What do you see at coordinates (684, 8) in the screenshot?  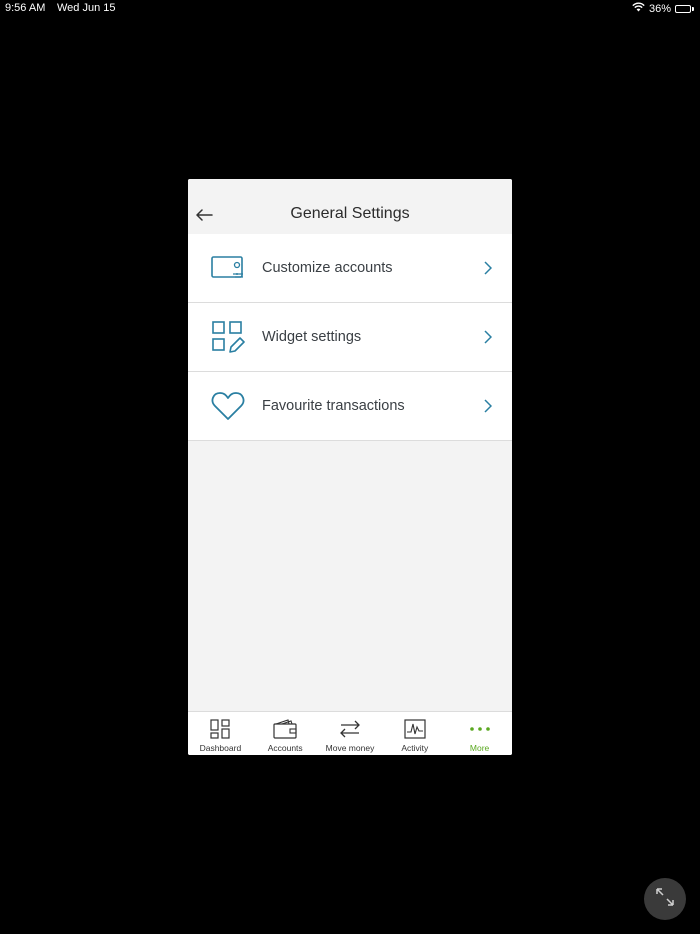 I see `battery-charging-icon` at bounding box center [684, 8].